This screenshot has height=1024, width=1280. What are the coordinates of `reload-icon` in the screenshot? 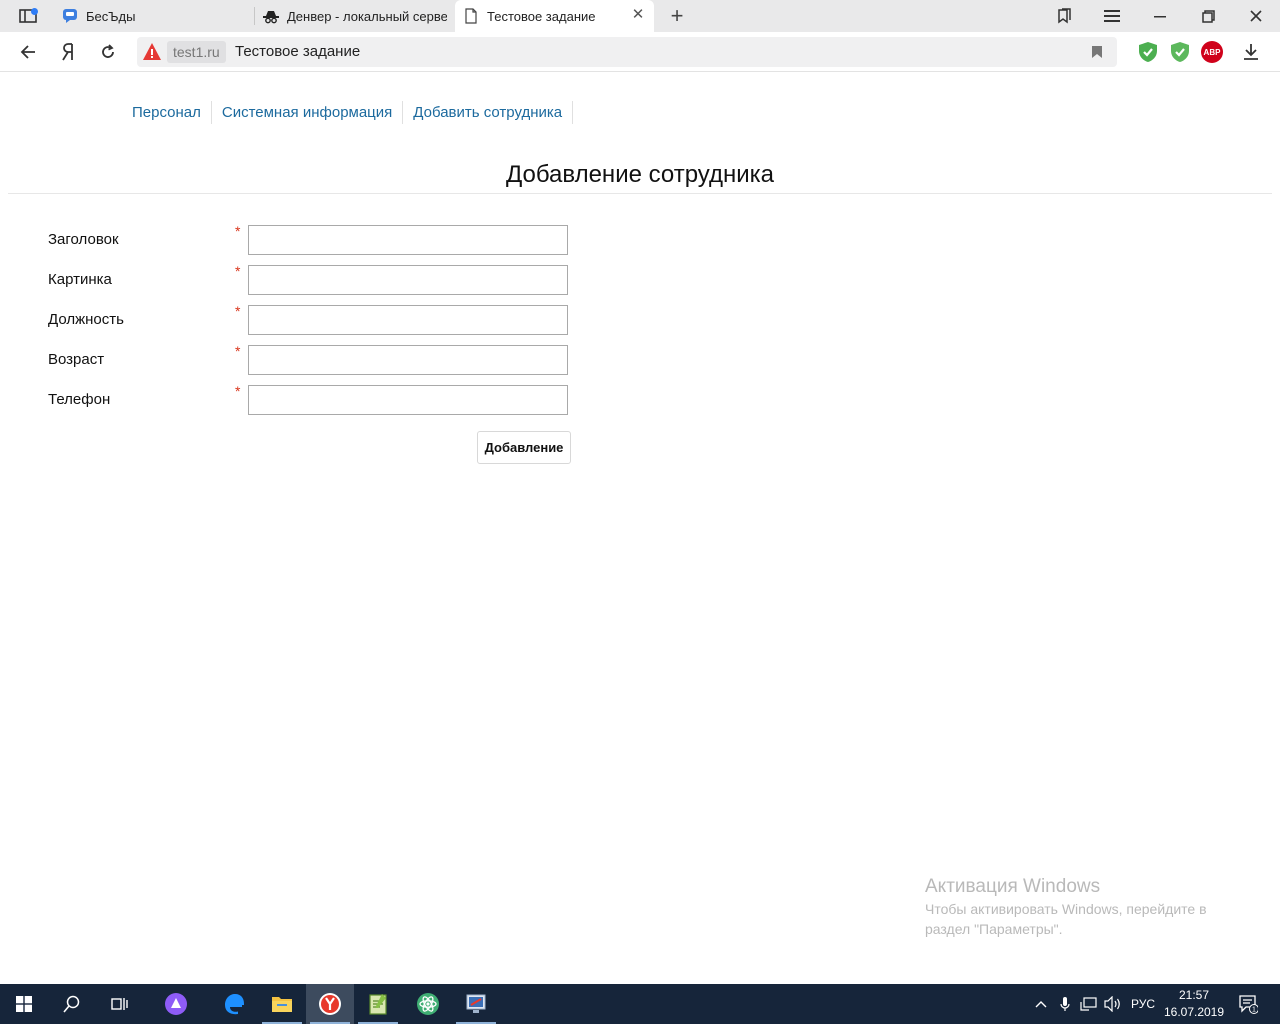 It's located at (108, 51).